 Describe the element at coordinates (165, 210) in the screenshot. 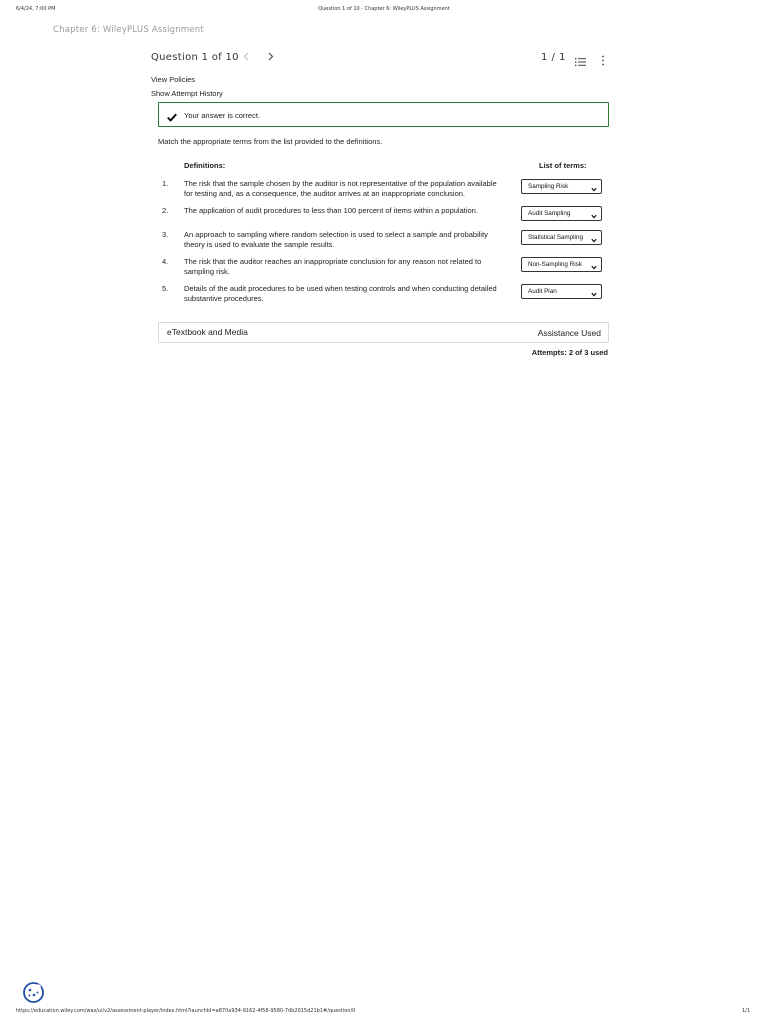

I see `row-number: 2.` at that location.